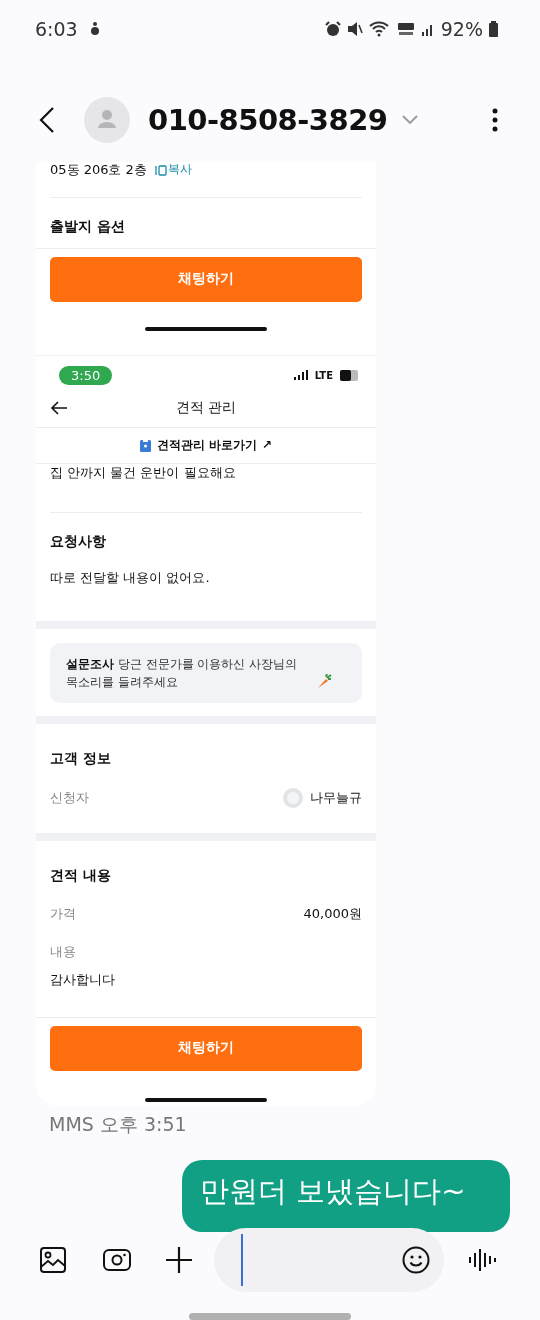  I want to click on alarm-icon, so click(332, 28).